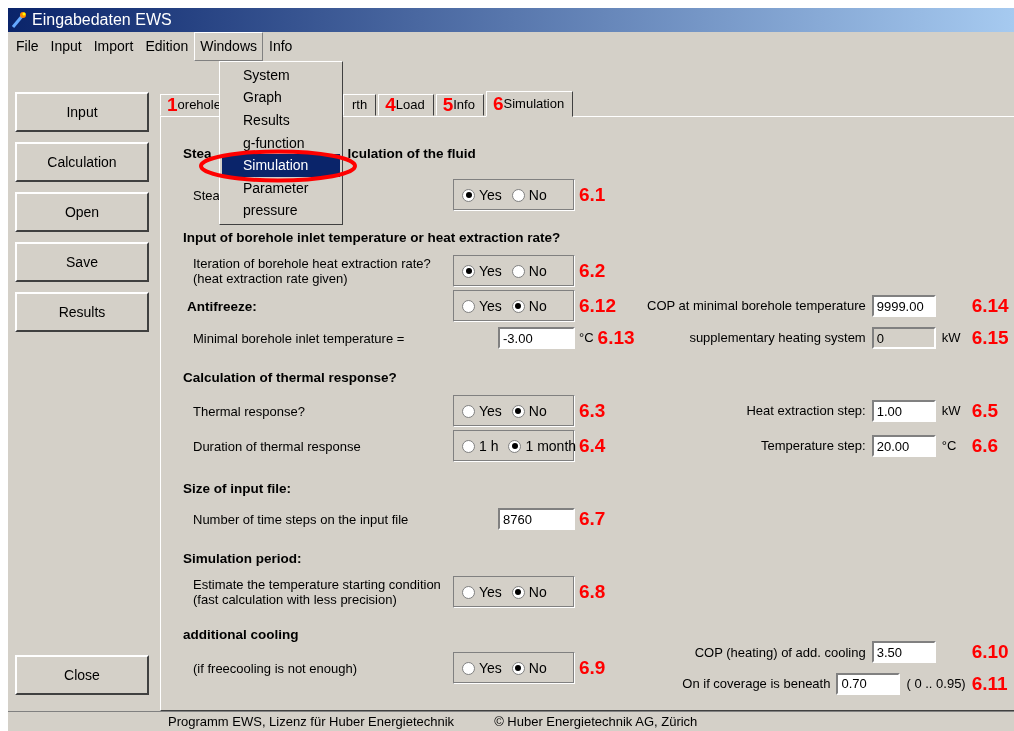 Image resolution: width=1014 pixels, height=731 pixels. What do you see at coordinates (592, 410) in the screenshot?
I see `annotation-number: 6.3` at bounding box center [592, 410].